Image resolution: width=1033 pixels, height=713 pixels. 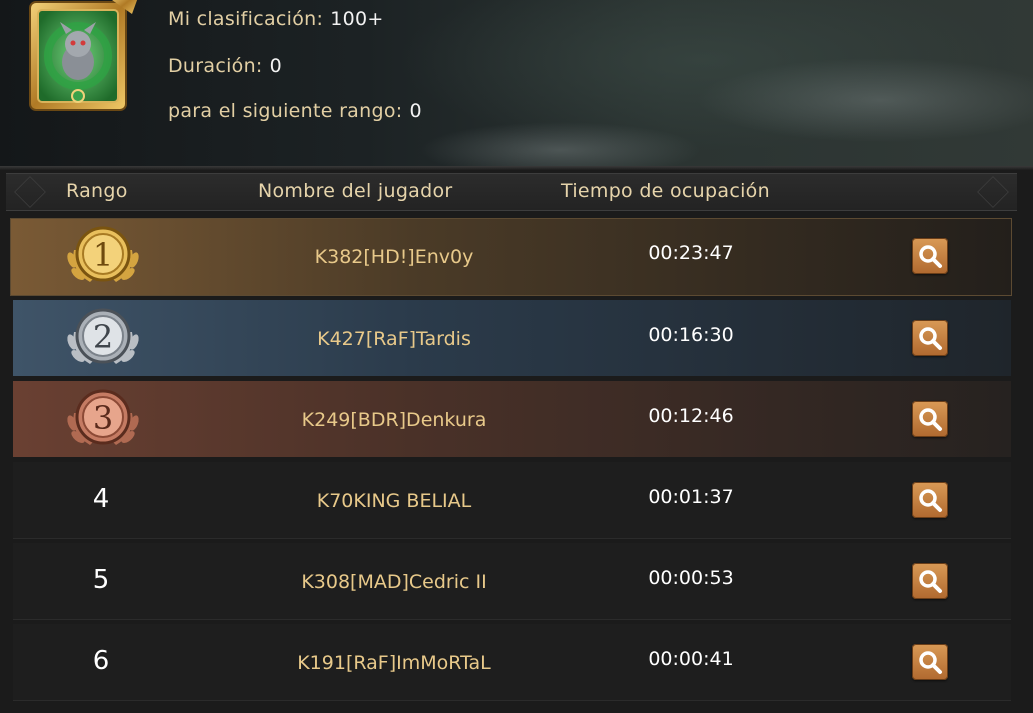 I want to click on bronze-medal-icon: 3, so click(x=103, y=417).